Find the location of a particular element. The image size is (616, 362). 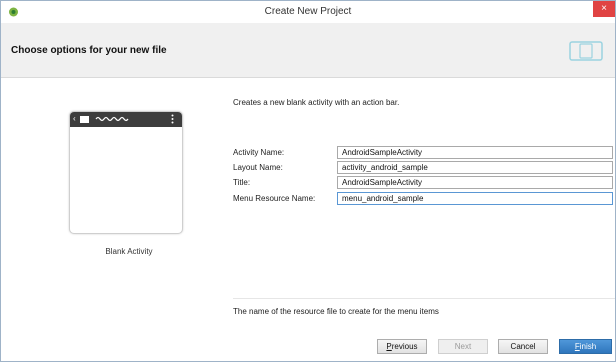

title-input is located at coordinates (475, 182).